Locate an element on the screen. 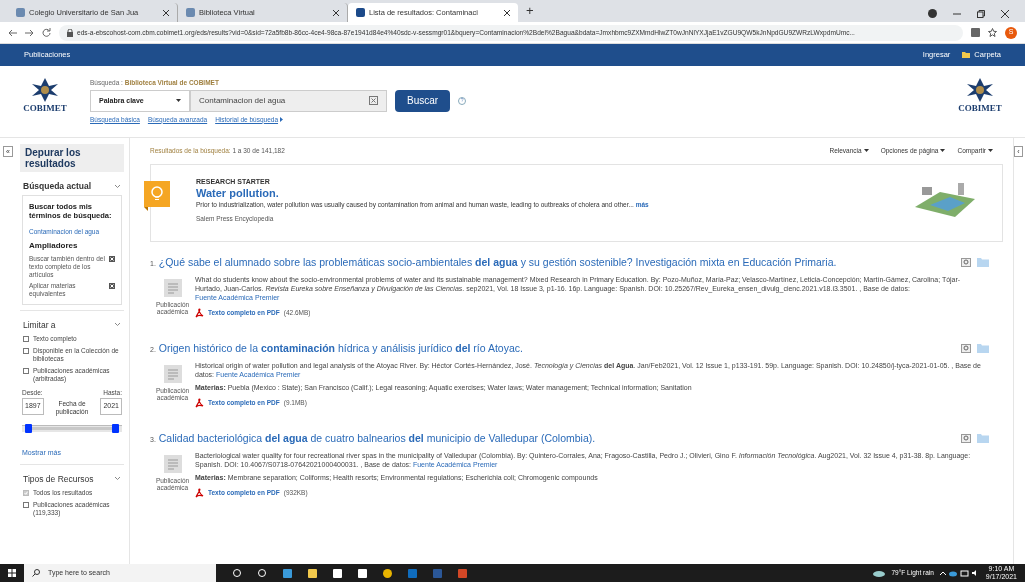 The height and width of the screenshot is (582, 1025). reload-icon is located at coordinates (46, 32).